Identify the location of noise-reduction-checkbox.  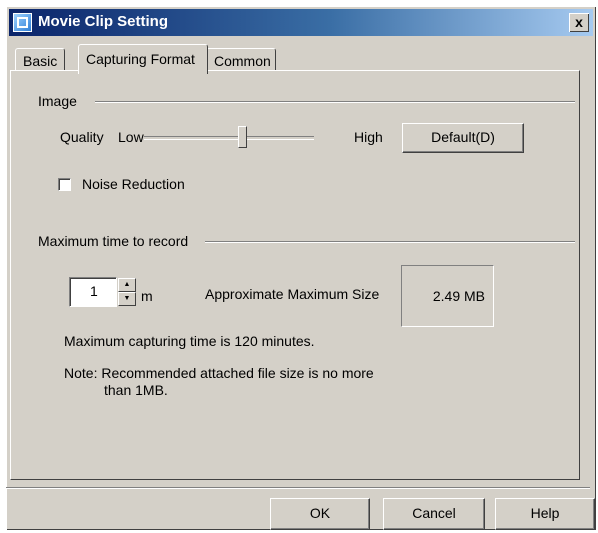
(64, 184).